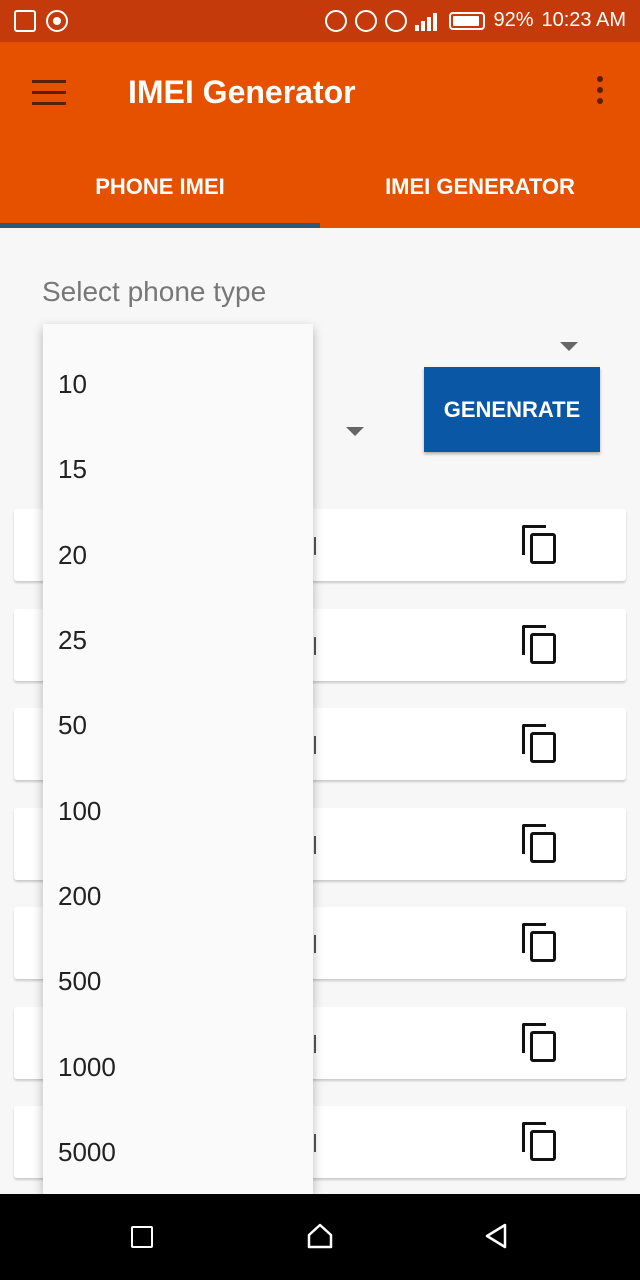  I want to click on home-icon, so click(320, 1236).